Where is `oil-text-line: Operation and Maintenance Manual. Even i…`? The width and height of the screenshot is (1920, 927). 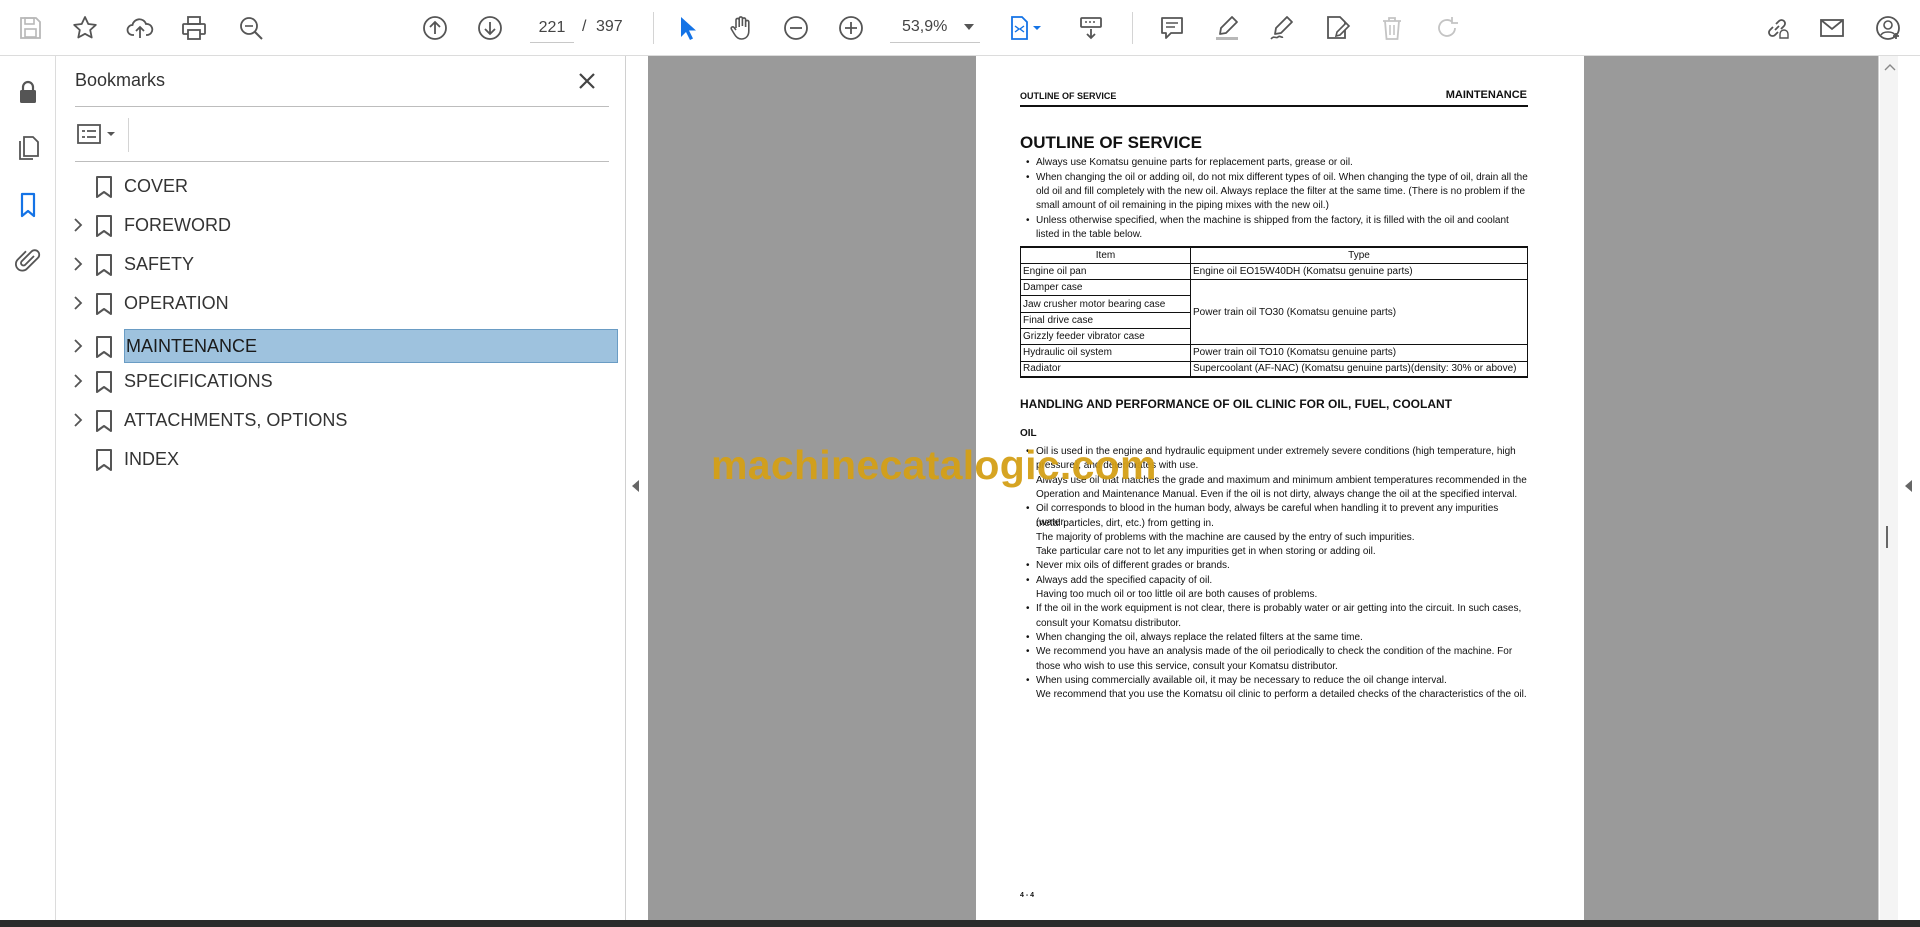 oil-text-line: Operation and Maintenance Manual. Even i… is located at coordinates (1277, 494).